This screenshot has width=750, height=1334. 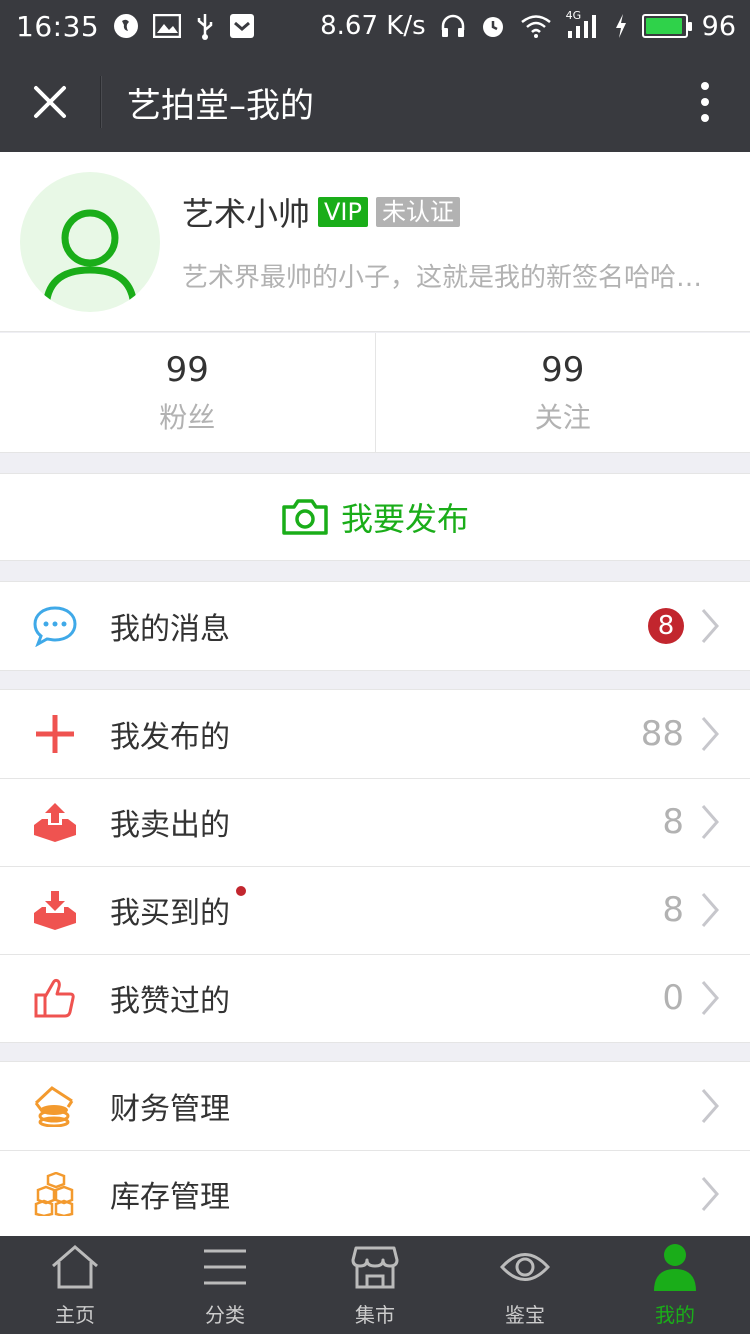 I want to click on tab-market-label: 集市, so click(x=375, y=1315).